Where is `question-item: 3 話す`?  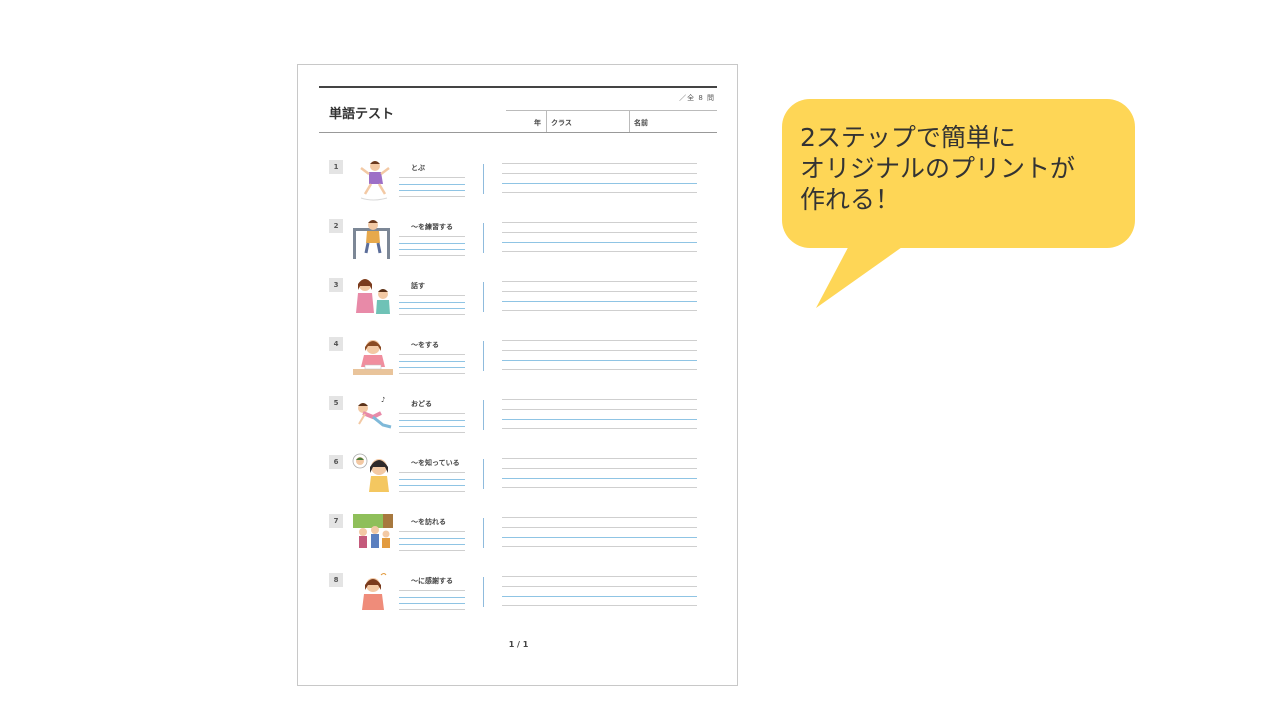
question-item: 3 話す is located at coordinates (514, 303).